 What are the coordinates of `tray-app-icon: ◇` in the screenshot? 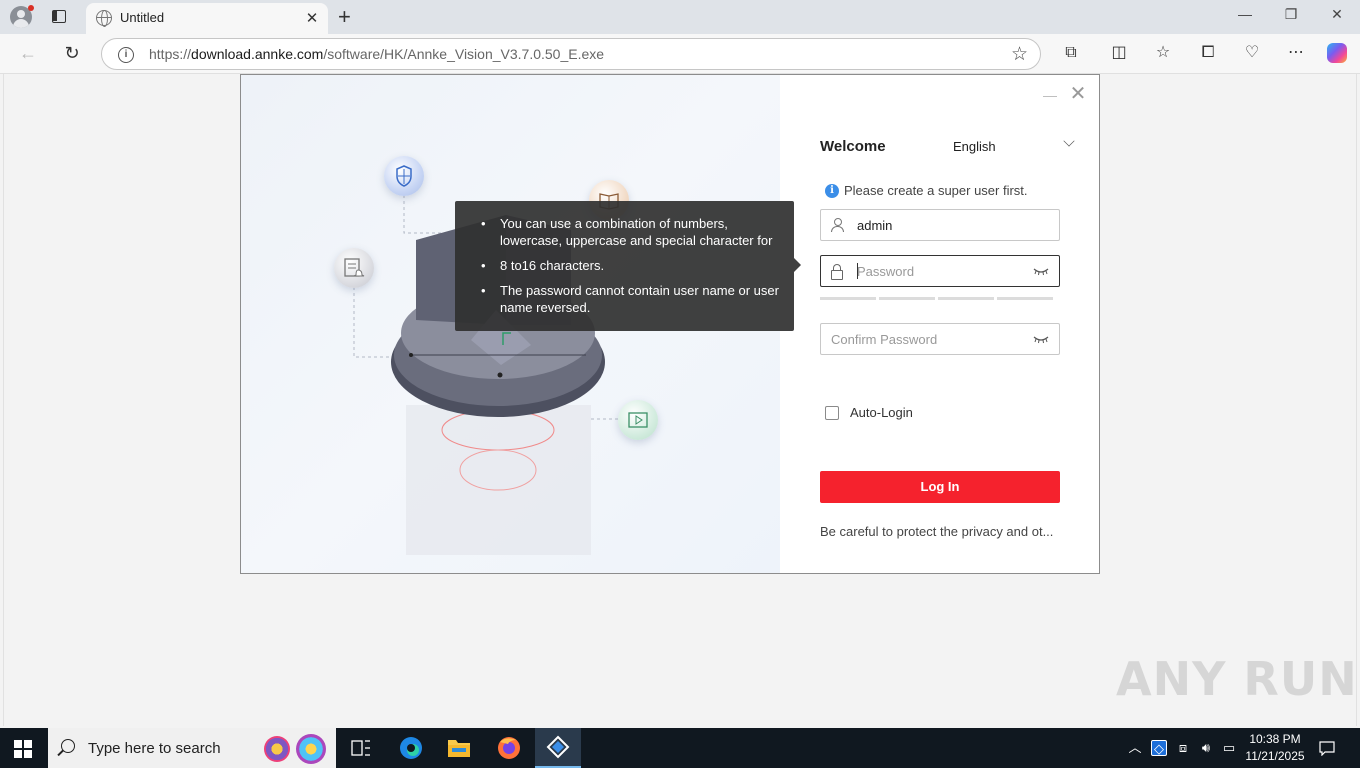 It's located at (1159, 748).